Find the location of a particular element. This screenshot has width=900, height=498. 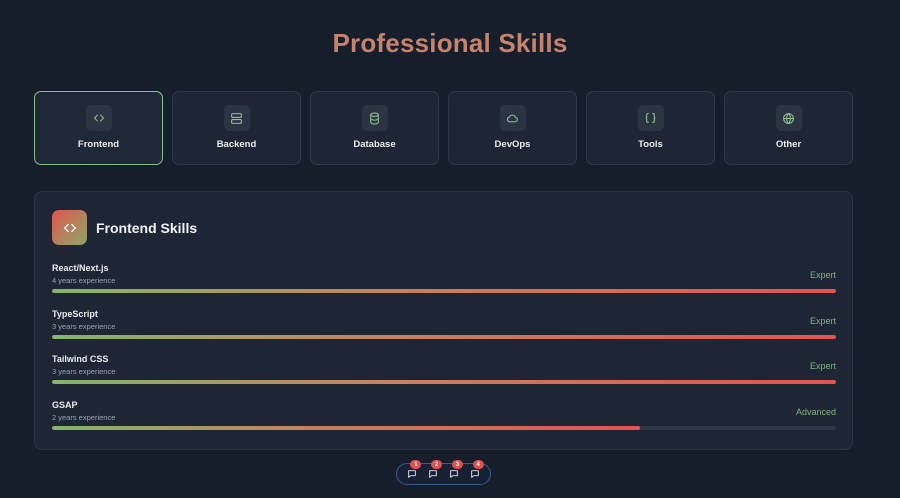

tab-label: Backend is located at coordinates (236, 144).